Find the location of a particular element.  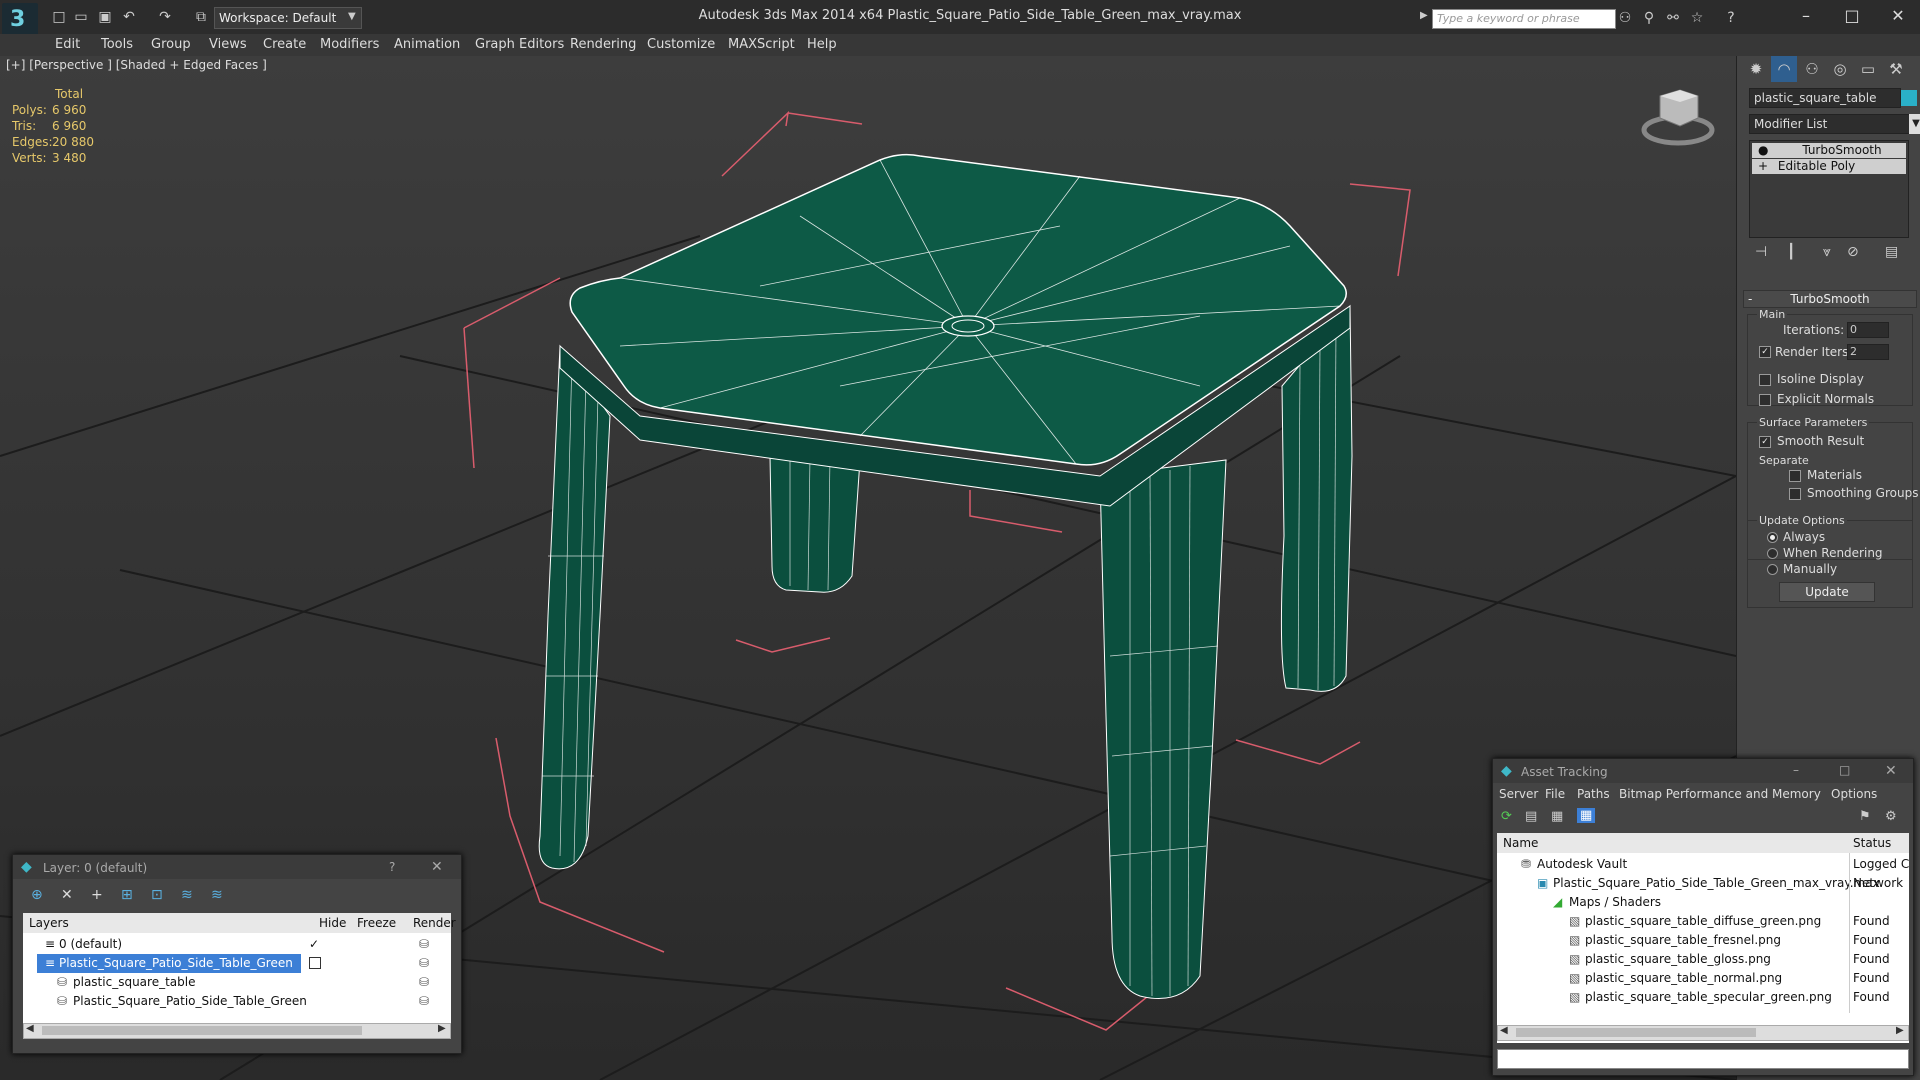

set-current-box is located at coordinates (315, 963).